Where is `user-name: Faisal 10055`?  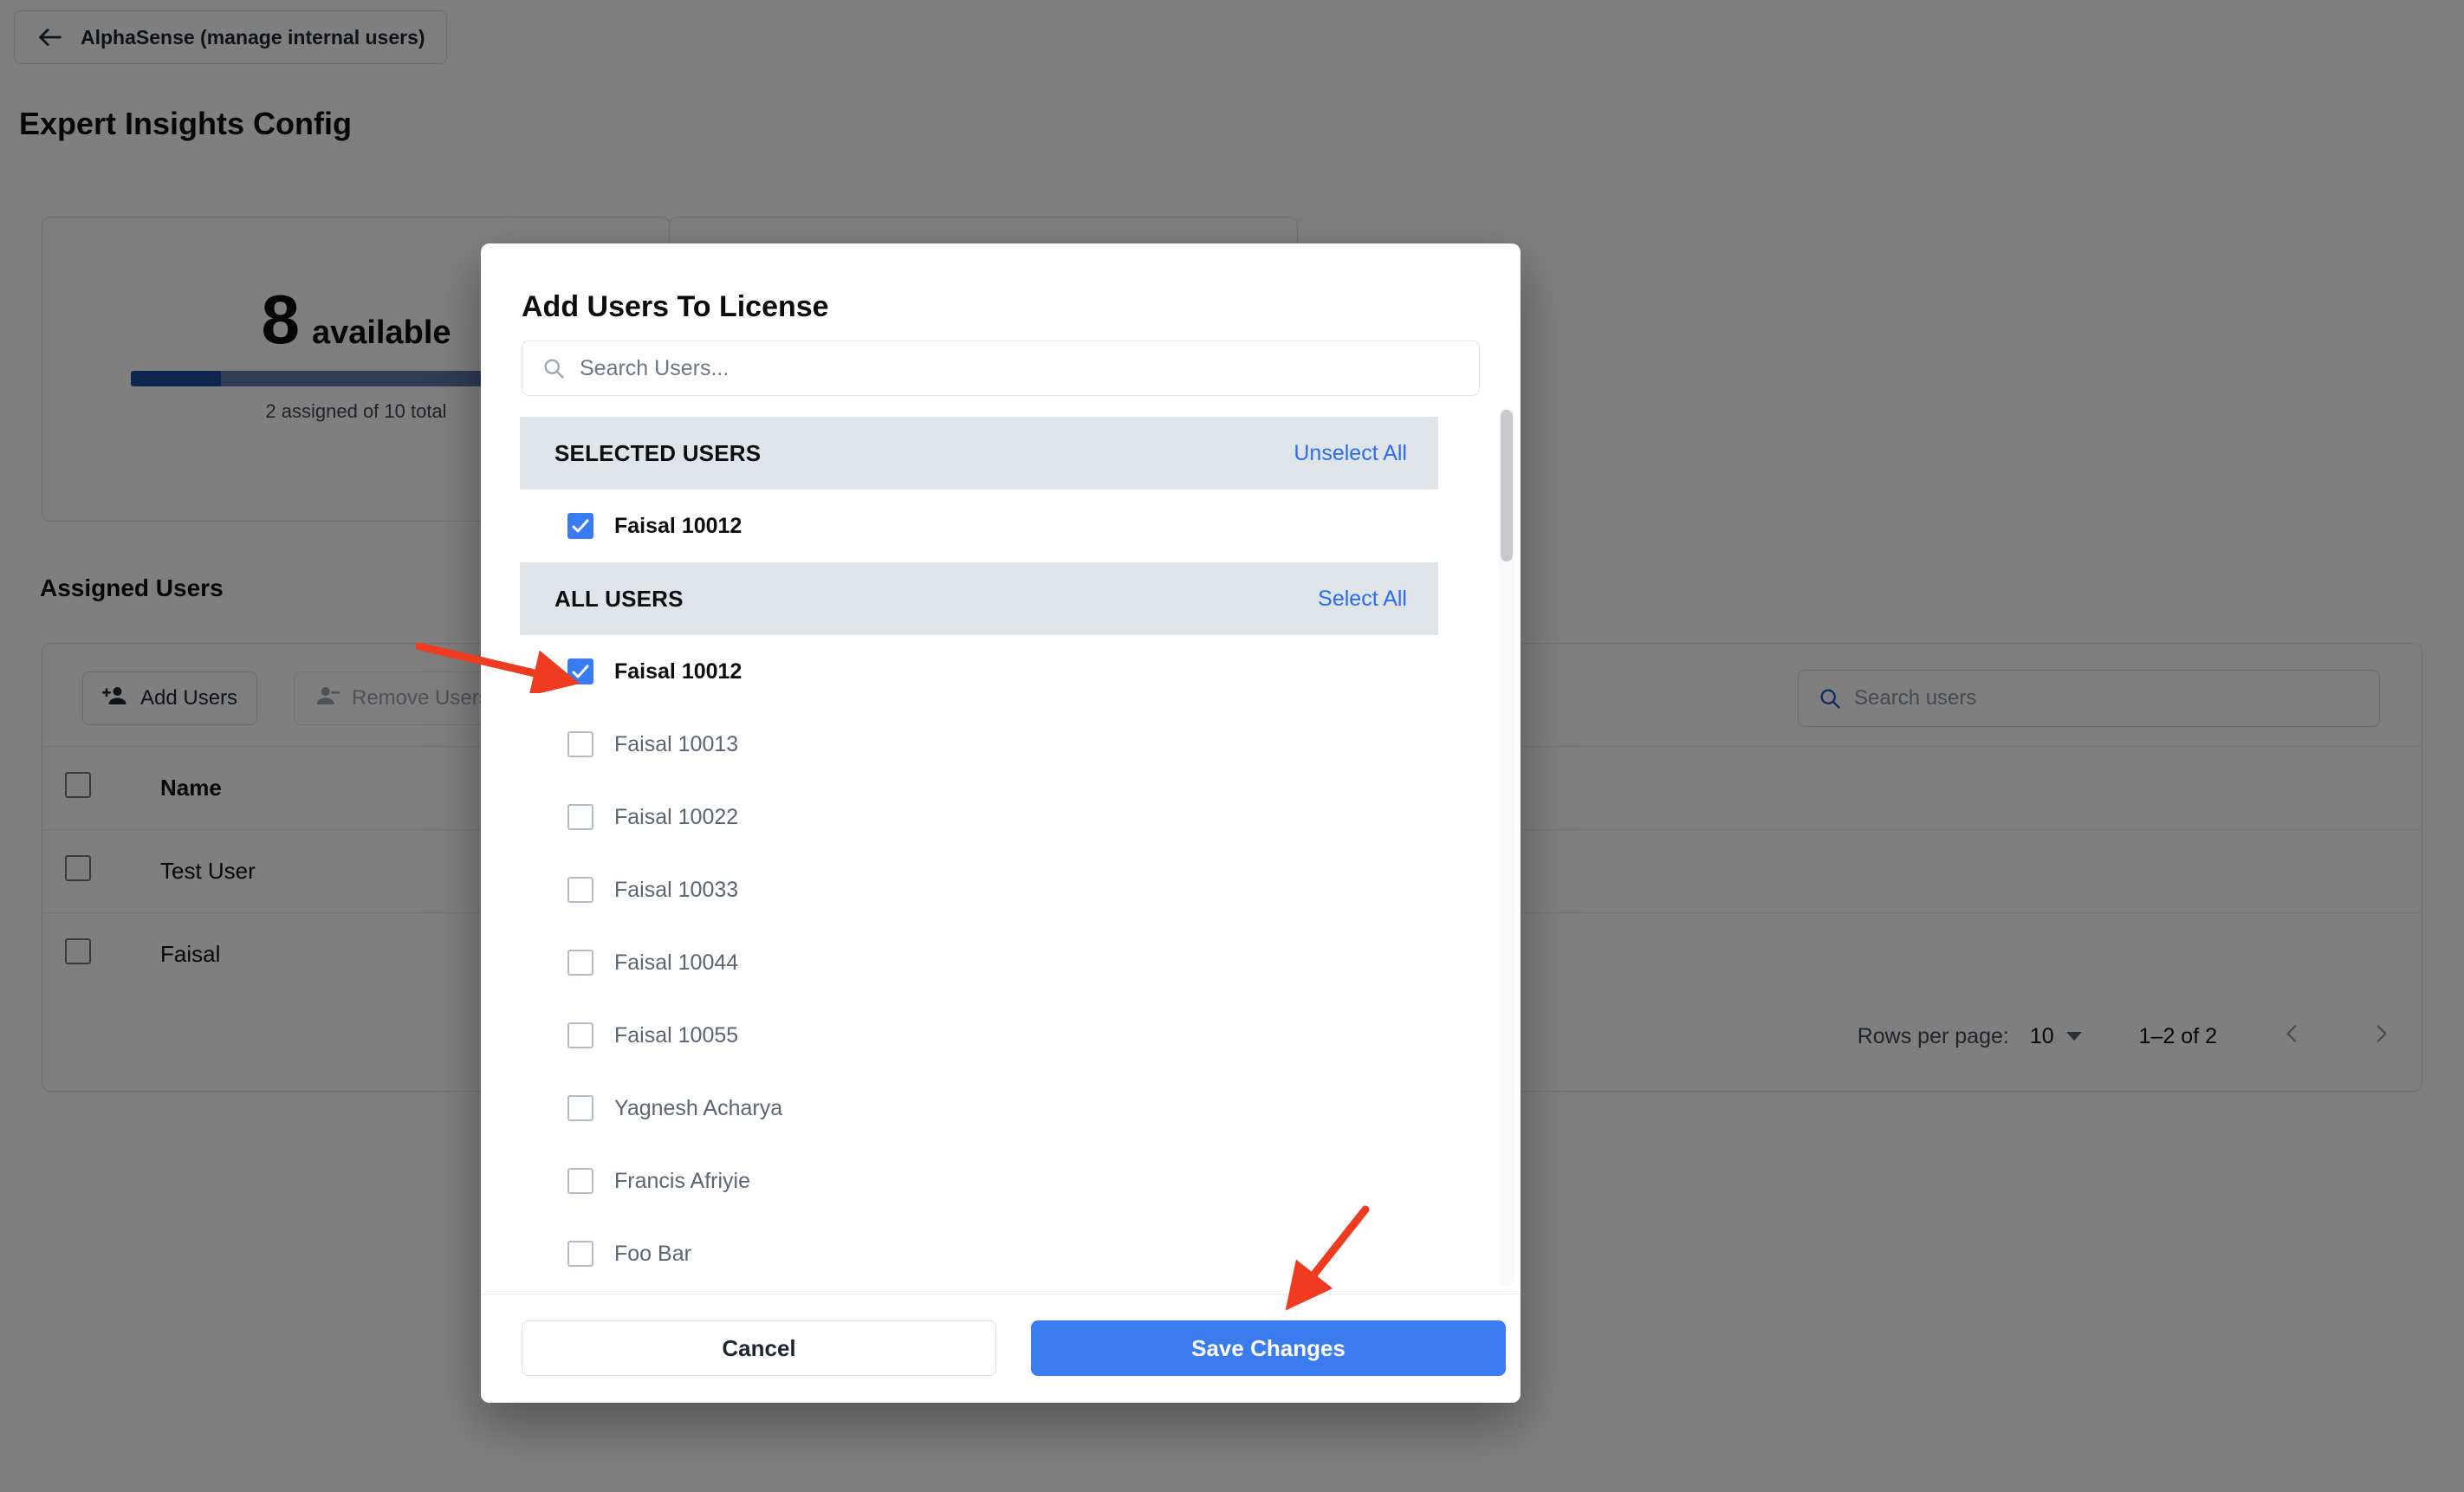 user-name: Faisal 10055 is located at coordinates (677, 1035).